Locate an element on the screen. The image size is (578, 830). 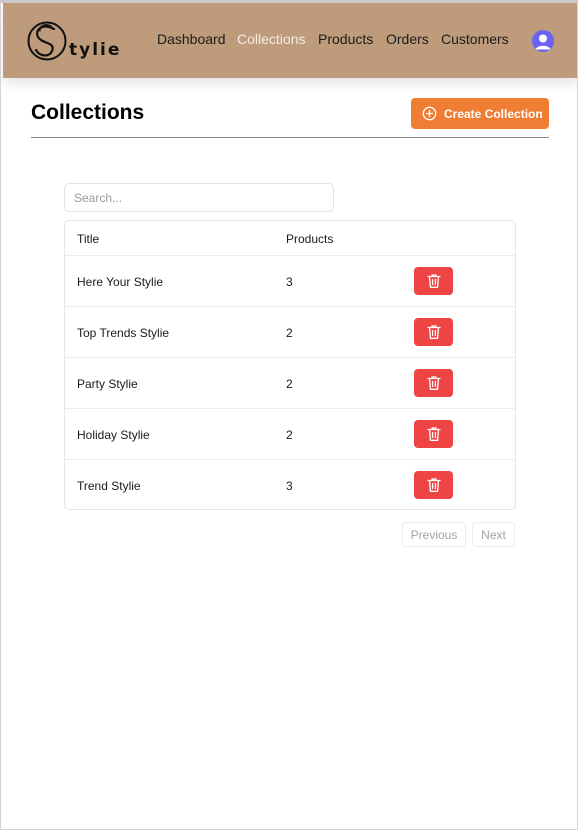
nav-dashboard: Dashboard is located at coordinates (191, 39).